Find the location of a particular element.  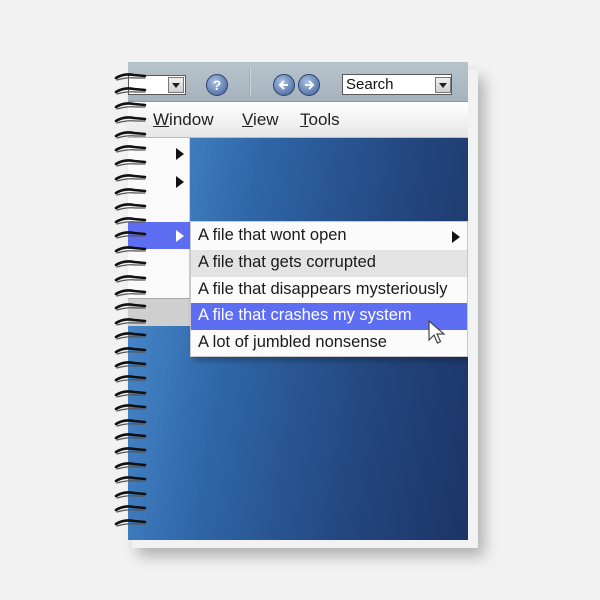

search-value: Search is located at coordinates (370, 84).